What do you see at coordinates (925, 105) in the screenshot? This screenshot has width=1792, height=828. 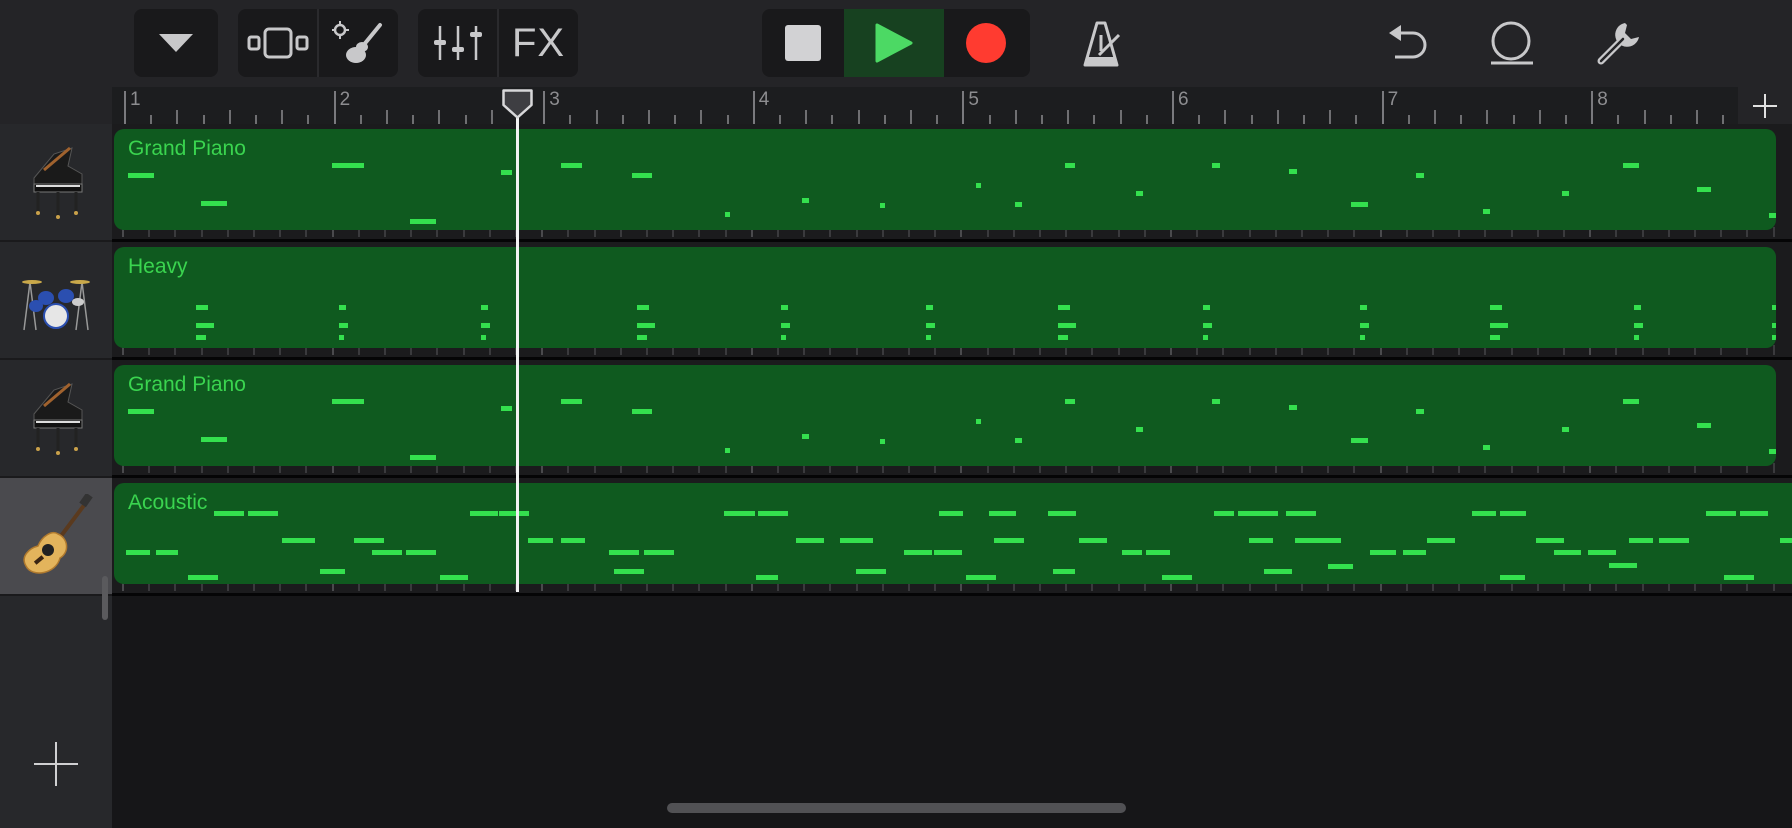 I see `timeline-ruler: 1 2 3 4 5 6 7 8` at bounding box center [925, 105].